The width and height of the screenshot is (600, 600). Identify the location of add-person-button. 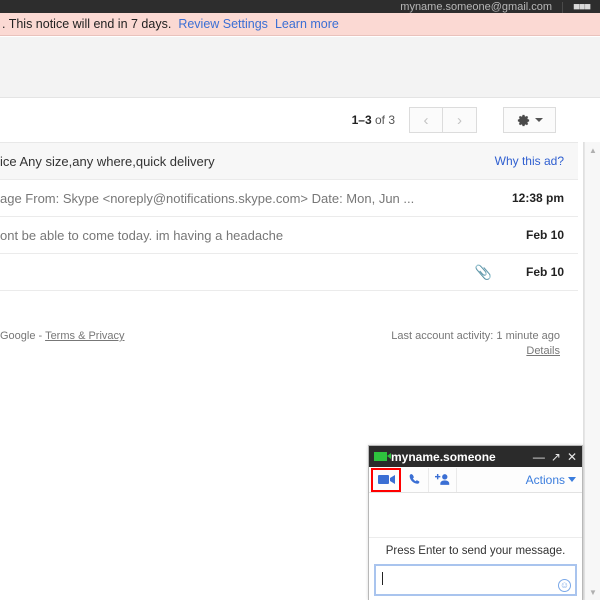
(443, 479).